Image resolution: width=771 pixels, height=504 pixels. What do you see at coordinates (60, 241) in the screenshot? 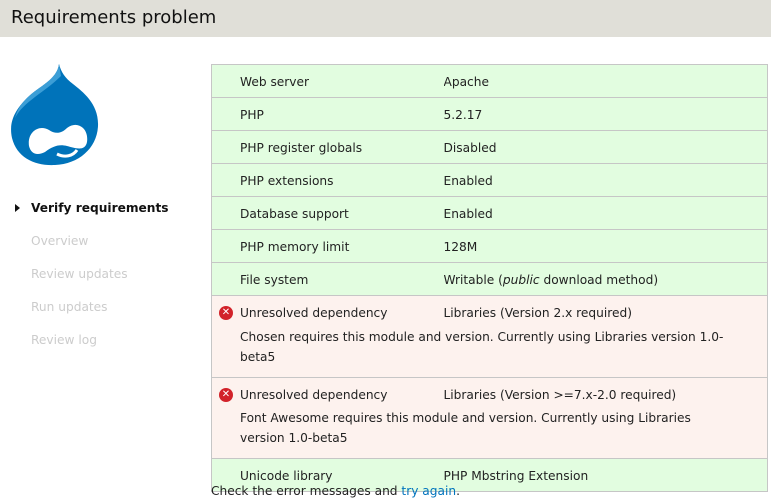
I see `step-overview: Overview` at bounding box center [60, 241].